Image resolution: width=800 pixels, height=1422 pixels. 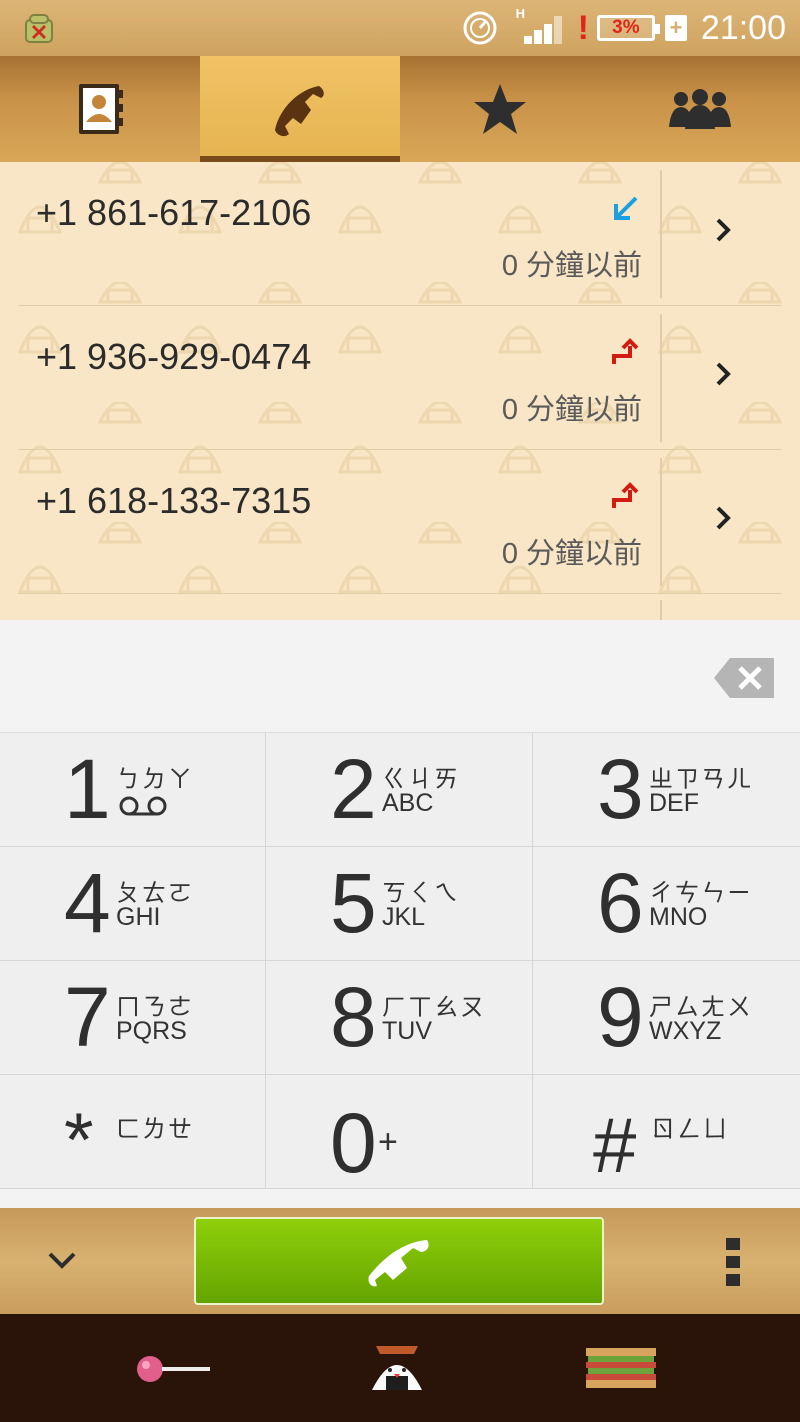 What do you see at coordinates (389, 1142) in the screenshot?
I see `key-plus: +` at bounding box center [389, 1142].